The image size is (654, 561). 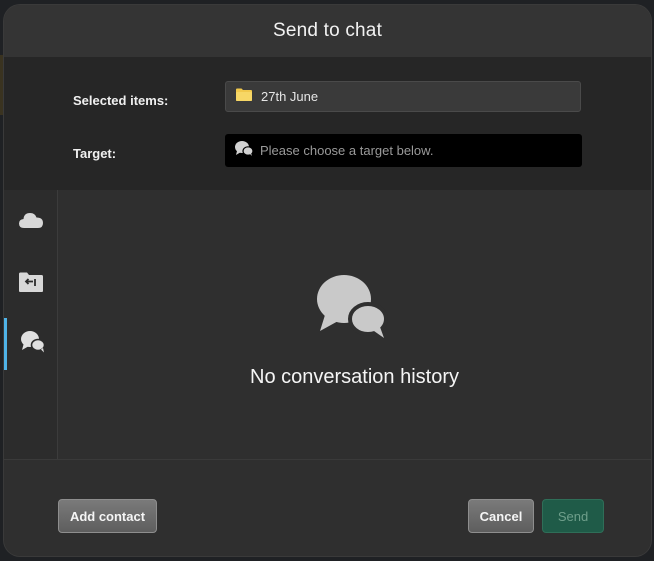 I want to click on incoming-shares-icon, so click(x=31, y=284).